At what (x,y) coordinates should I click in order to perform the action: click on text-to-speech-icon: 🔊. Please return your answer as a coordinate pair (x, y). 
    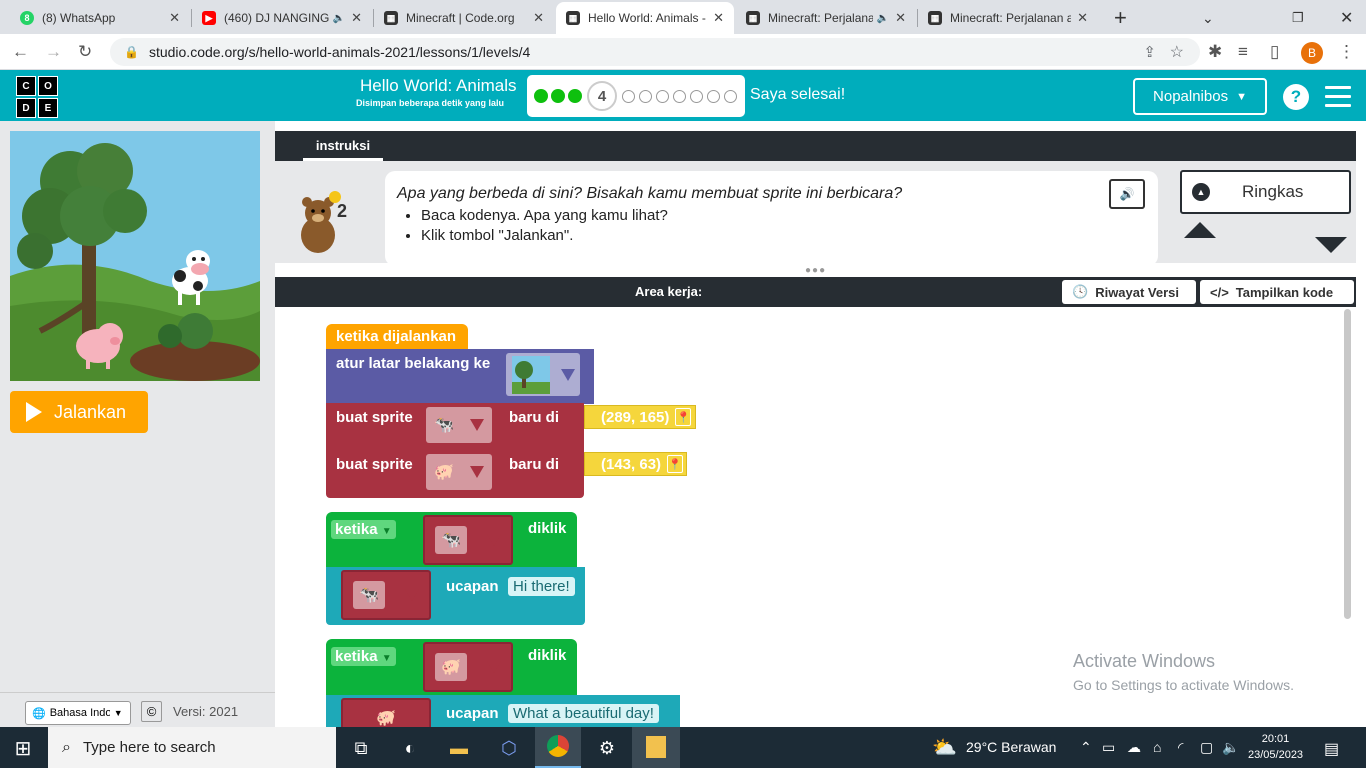
    Looking at the image, I should click on (1127, 194).